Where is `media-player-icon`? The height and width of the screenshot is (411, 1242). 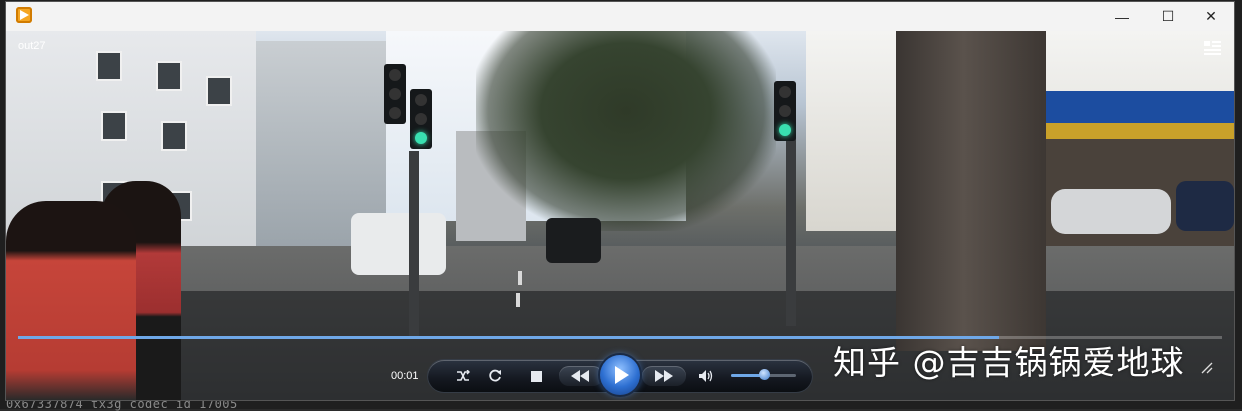
media-player-icon is located at coordinates (24, 15).